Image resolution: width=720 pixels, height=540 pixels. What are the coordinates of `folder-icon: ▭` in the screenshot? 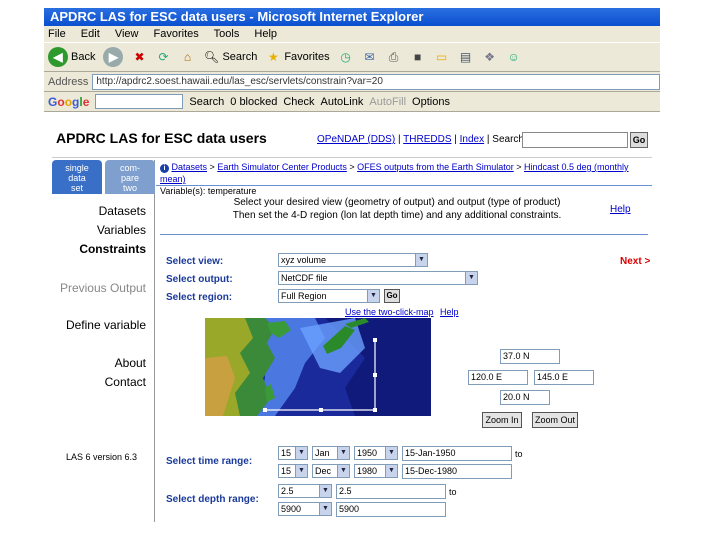 It's located at (442, 57).